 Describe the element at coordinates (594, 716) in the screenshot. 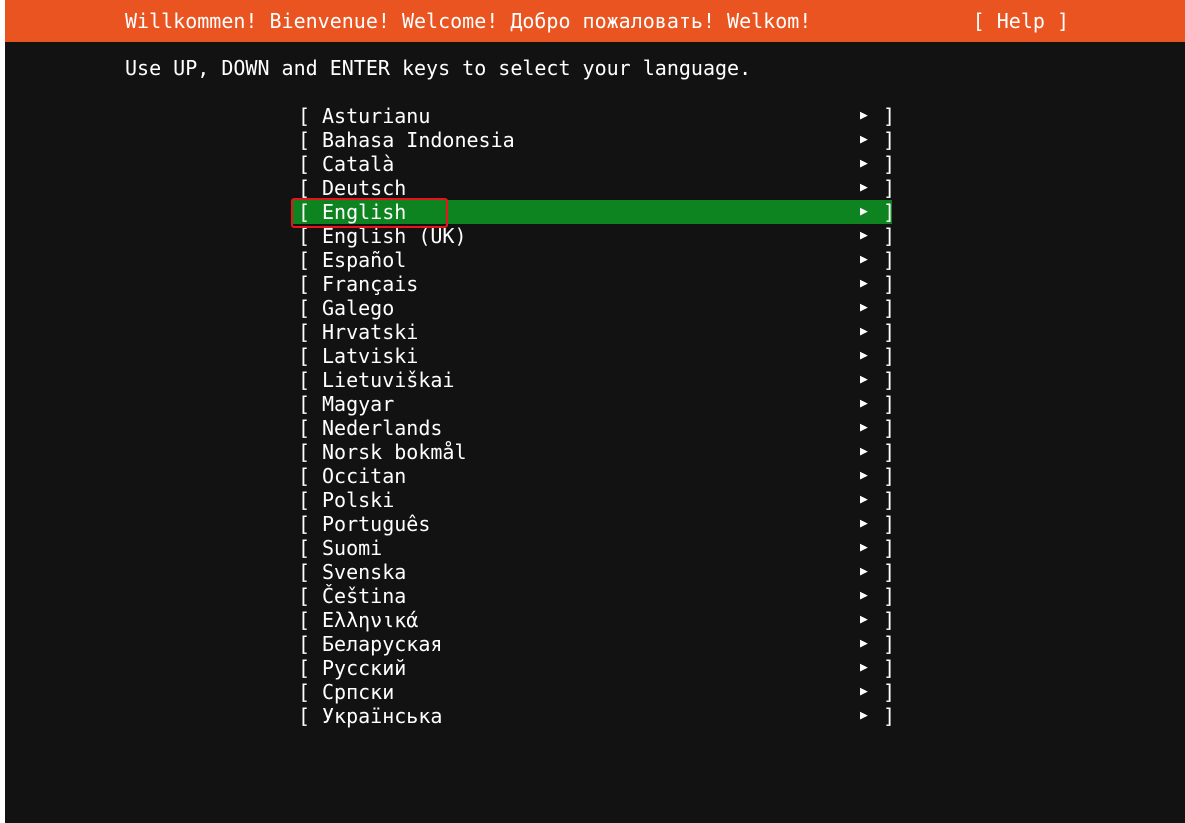

I see `language-option: [ Українська ▶ ]` at that location.